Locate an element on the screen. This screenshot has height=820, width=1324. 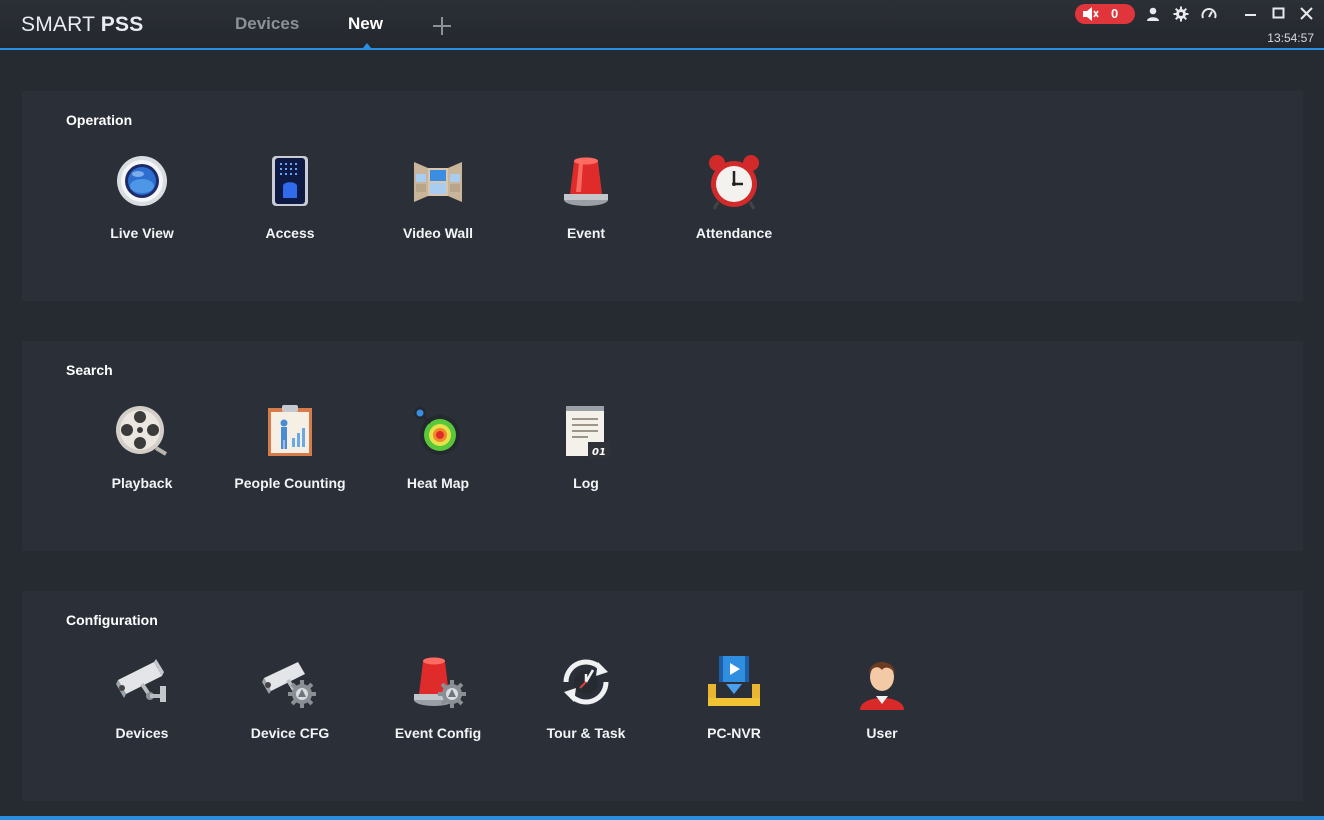
app-logo: SMART PSS is located at coordinates (82, 24).